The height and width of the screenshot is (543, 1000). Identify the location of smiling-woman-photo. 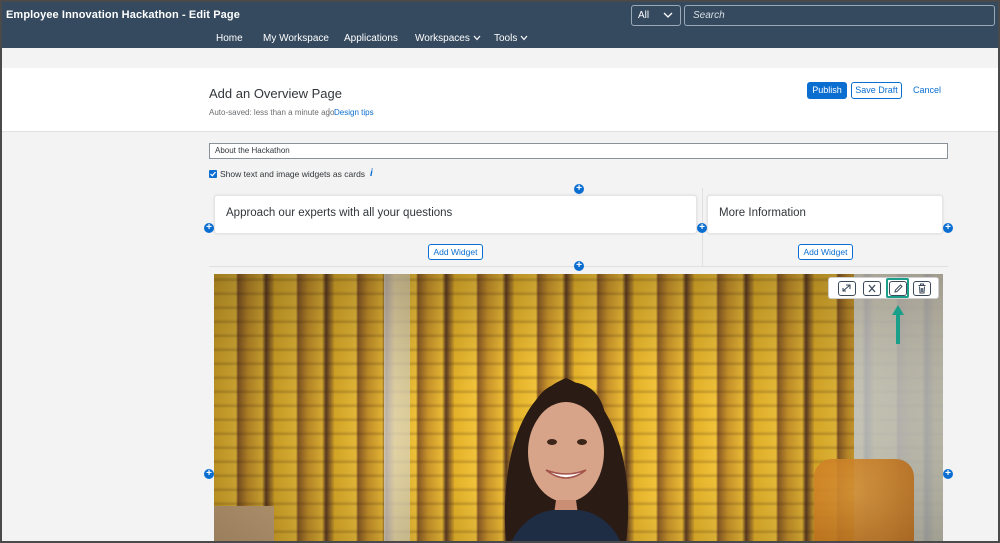
(566, 460).